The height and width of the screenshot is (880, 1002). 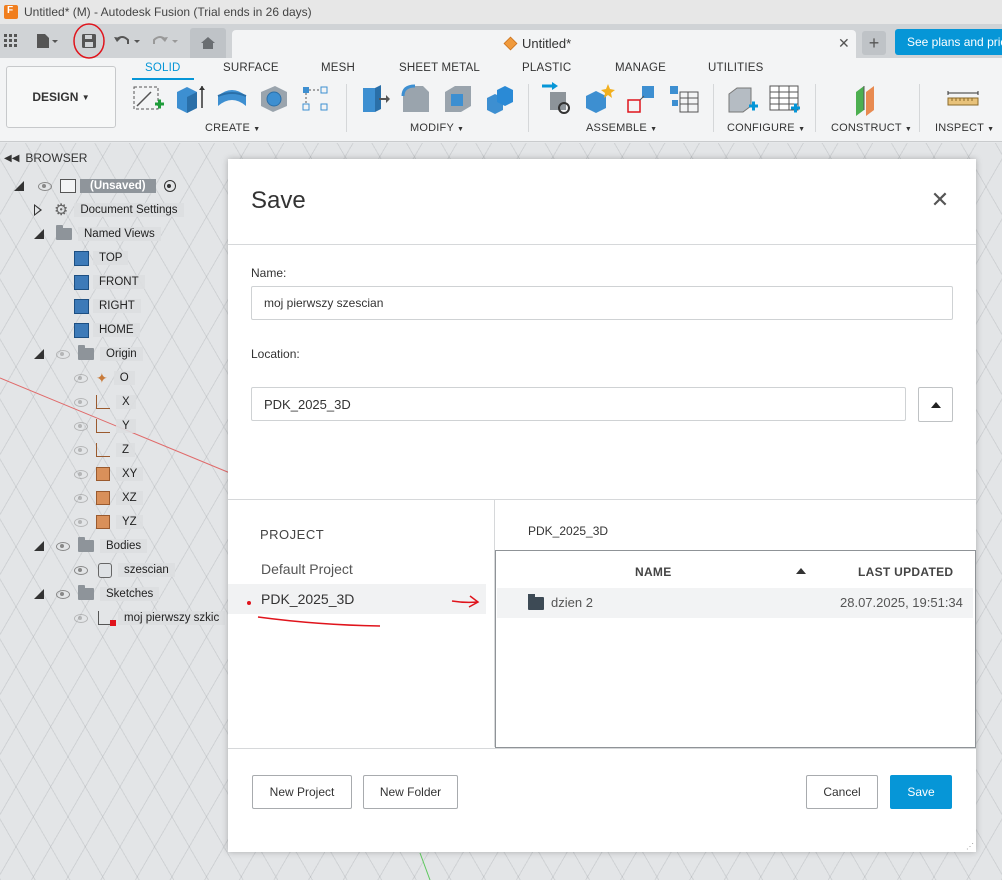 What do you see at coordinates (964, 128) in the screenshot?
I see `group-inspect: INSPECT ▼` at bounding box center [964, 128].